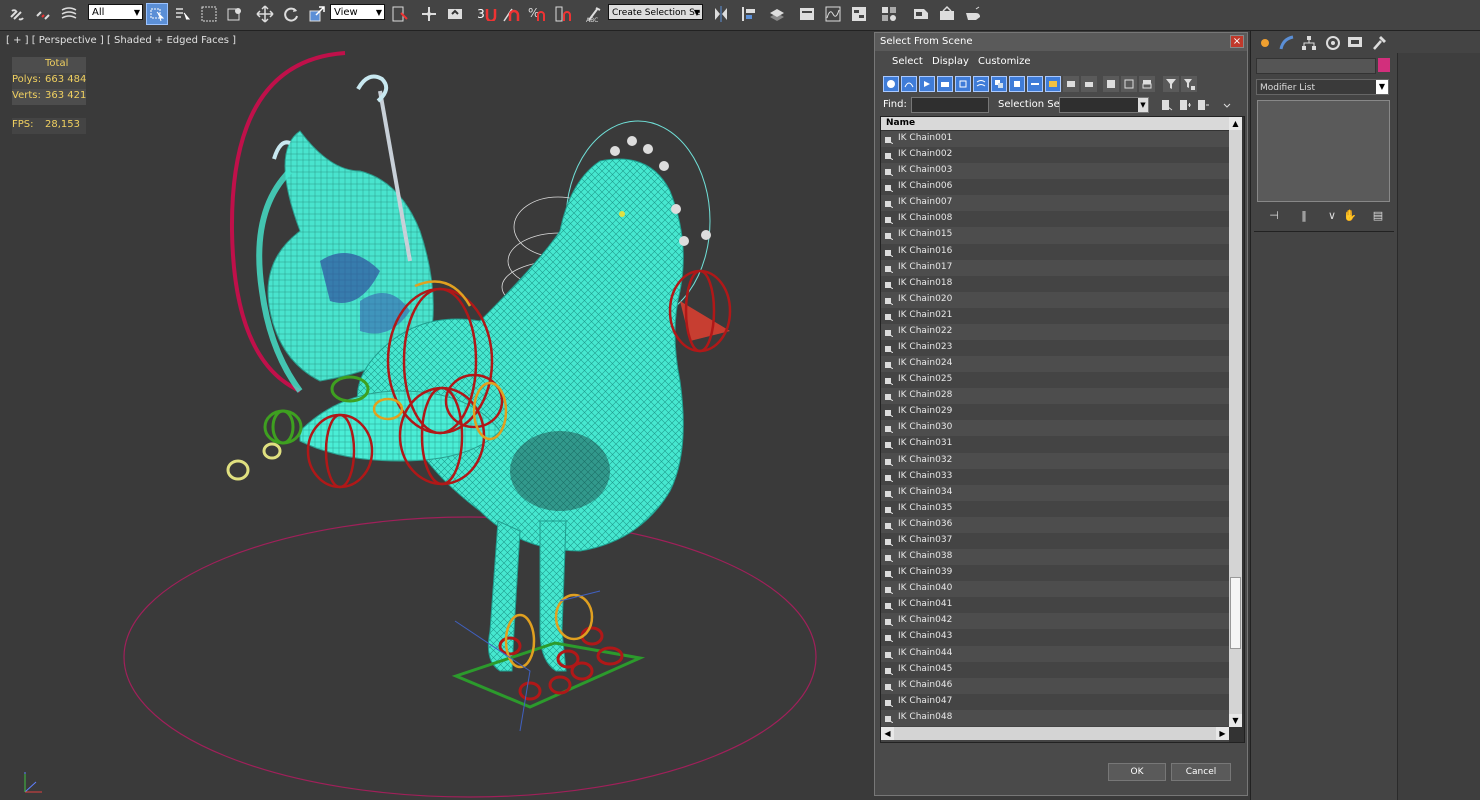  I want to click on close-icon: ×, so click(1237, 41).